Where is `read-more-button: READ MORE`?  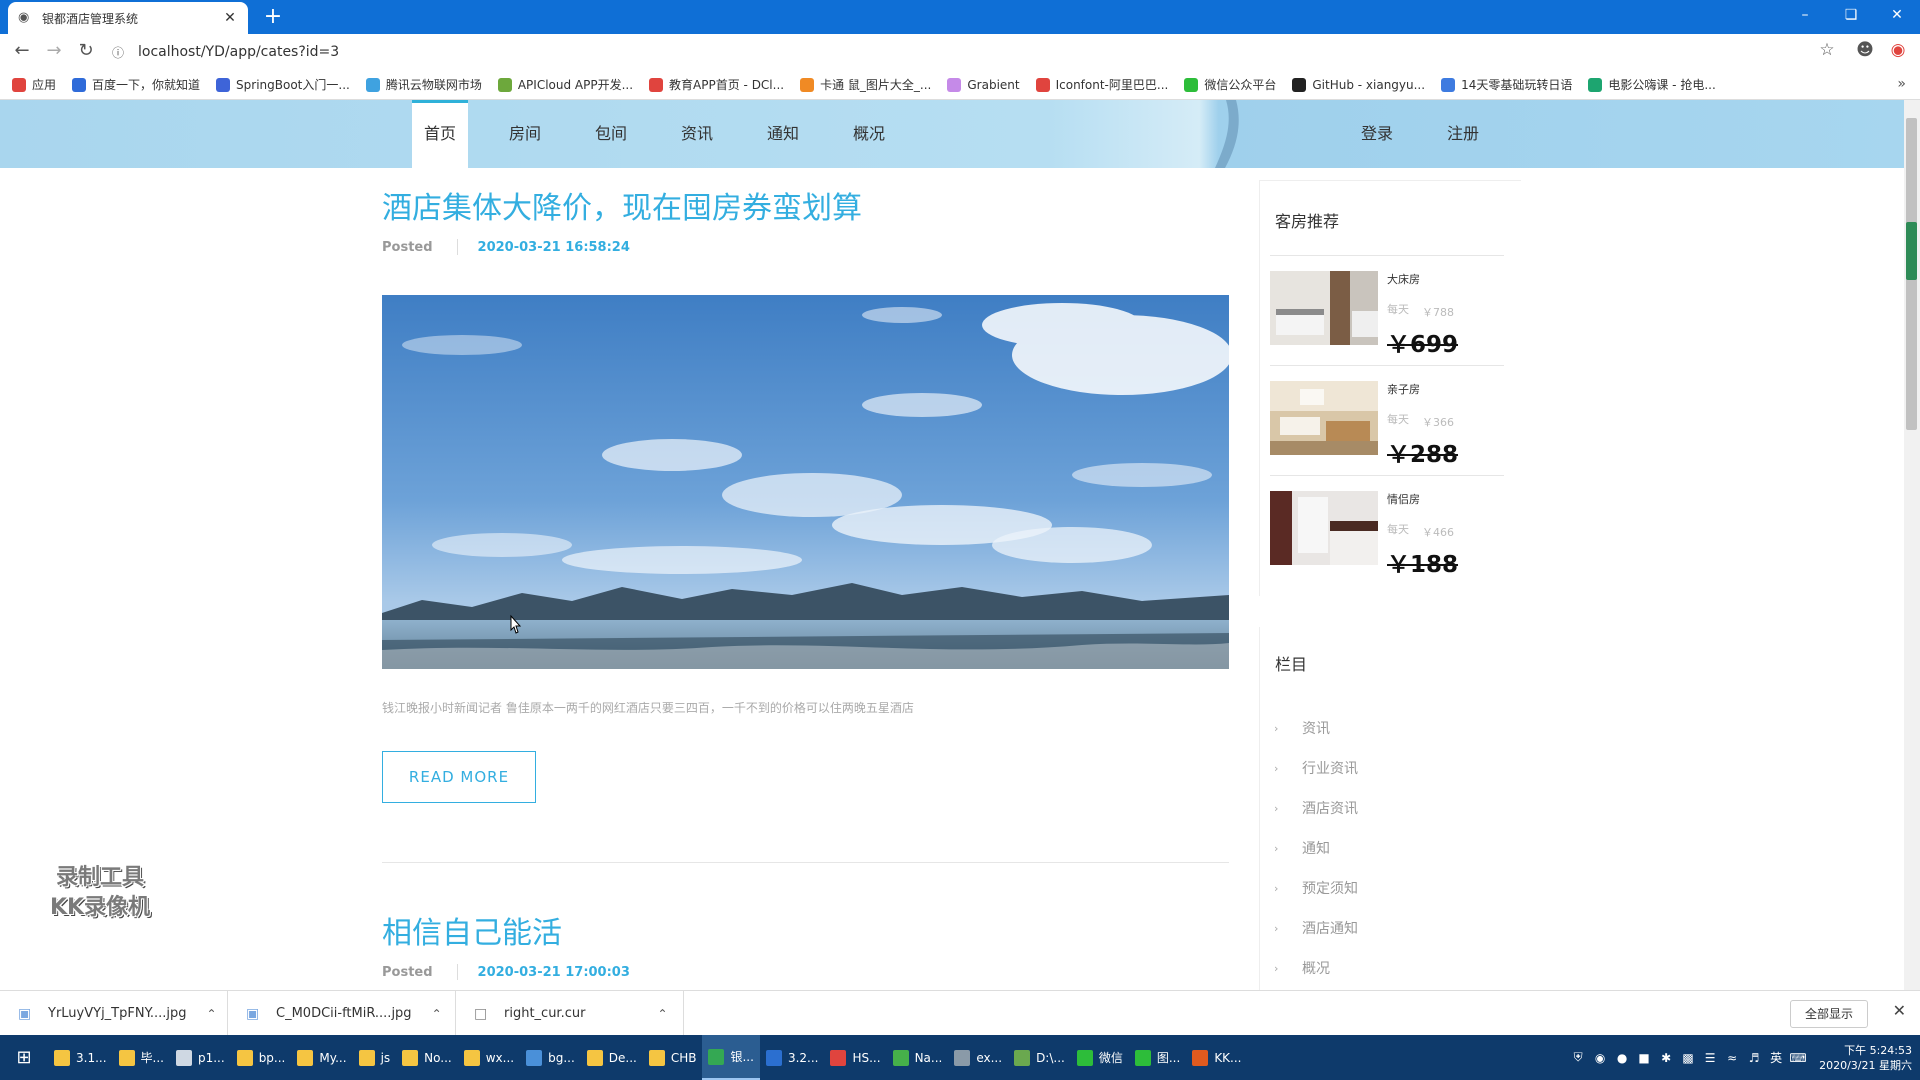
read-more-button: READ MORE is located at coordinates (459, 777).